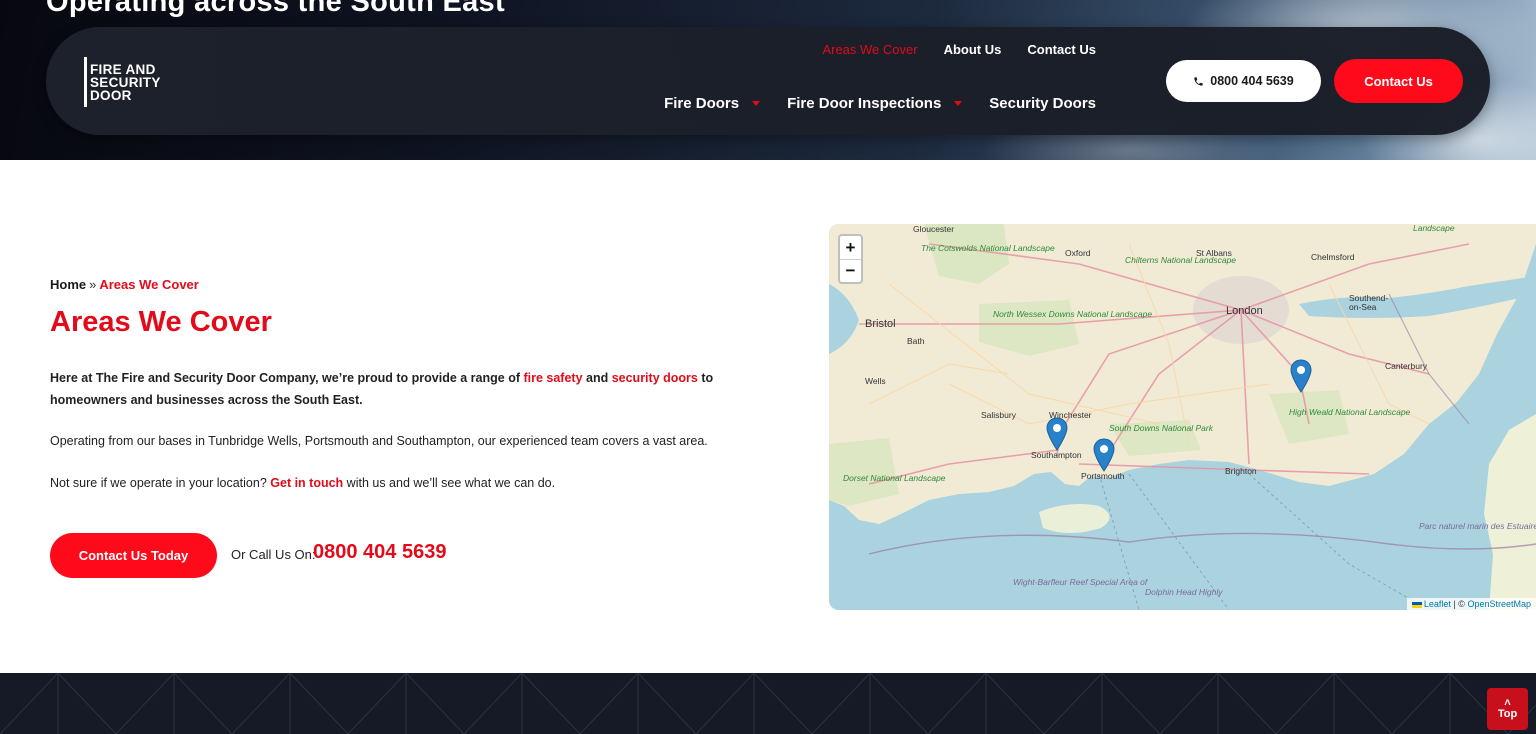 The width and height of the screenshot is (1536, 734). I want to click on place-bristol: Bristol, so click(880, 324).